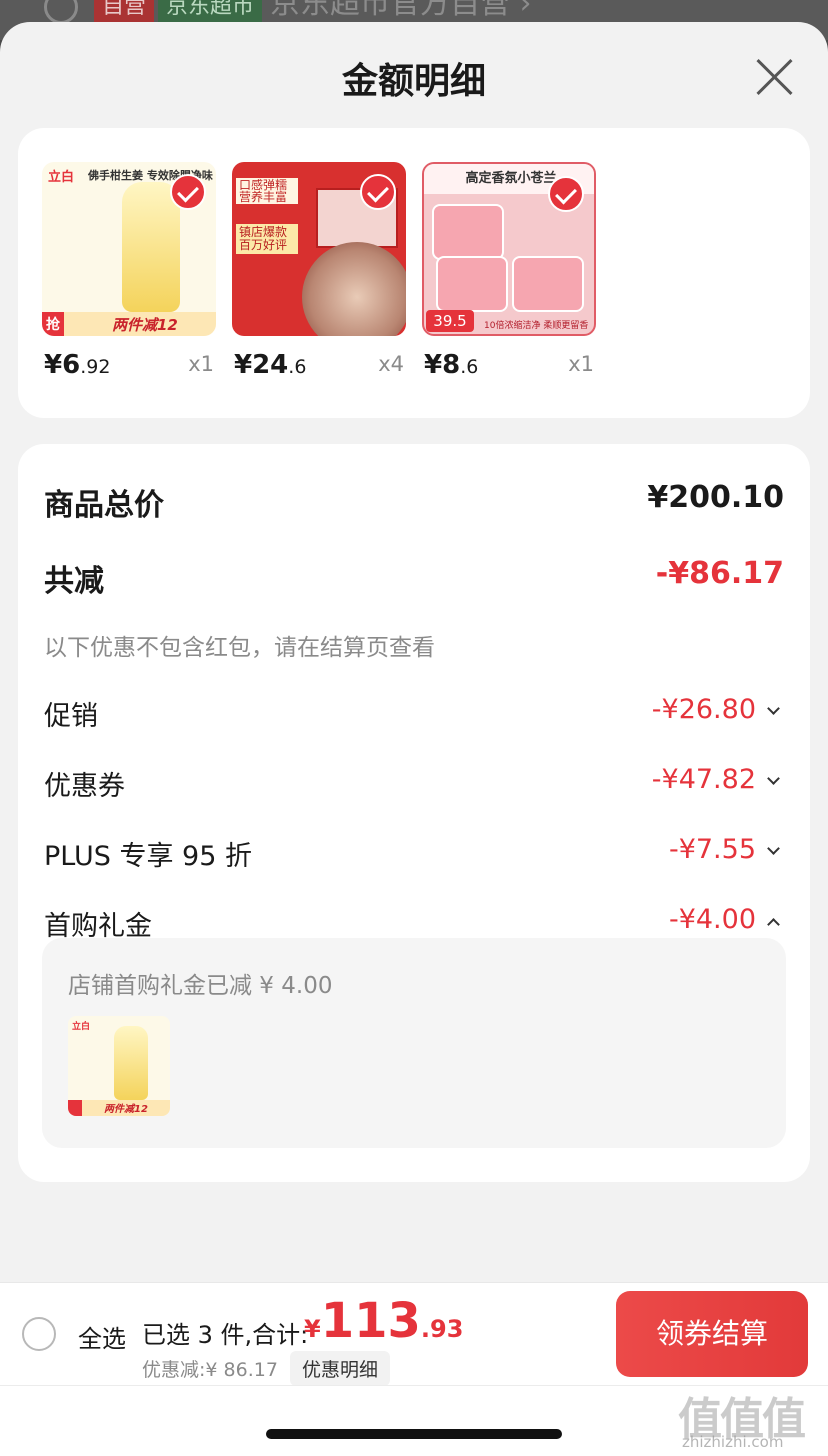 This screenshot has width=828, height=1456. What do you see at coordinates (200, 986) in the screenshot?
I see `gift-text: 店铺首购礼金已减 ¥ 4.00` at bounding box center [200, 986].